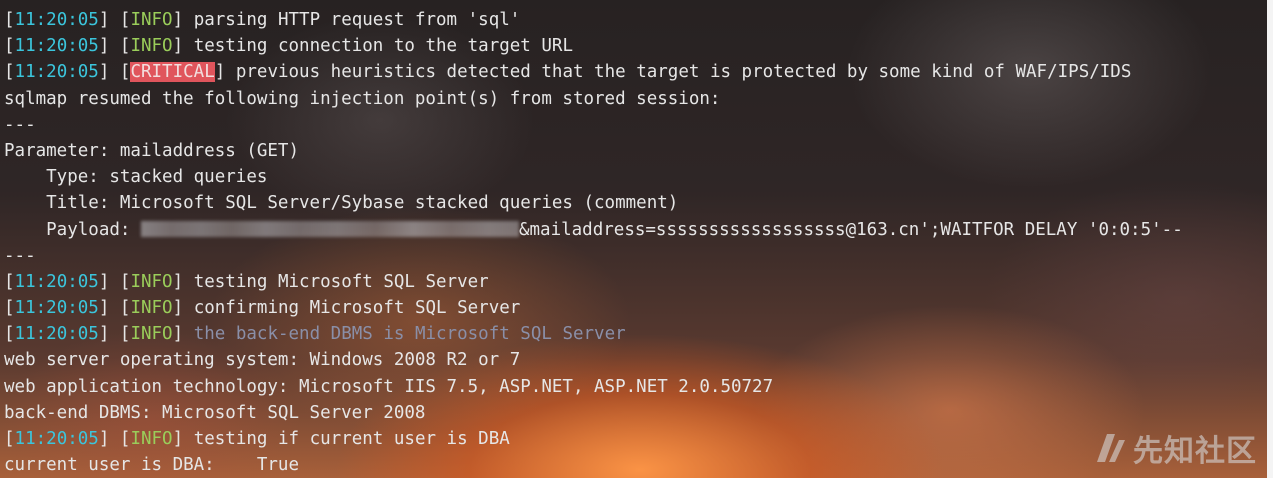  I want to click on xianzhi-logo-icon, so click(1111, 448).